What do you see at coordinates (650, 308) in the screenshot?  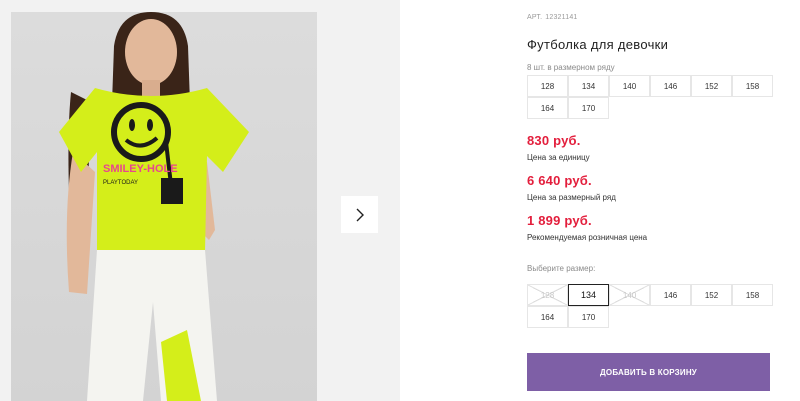 I see `size-picker: 128 134 140 146 152 158 164 170` at bounding box center [650, 308].